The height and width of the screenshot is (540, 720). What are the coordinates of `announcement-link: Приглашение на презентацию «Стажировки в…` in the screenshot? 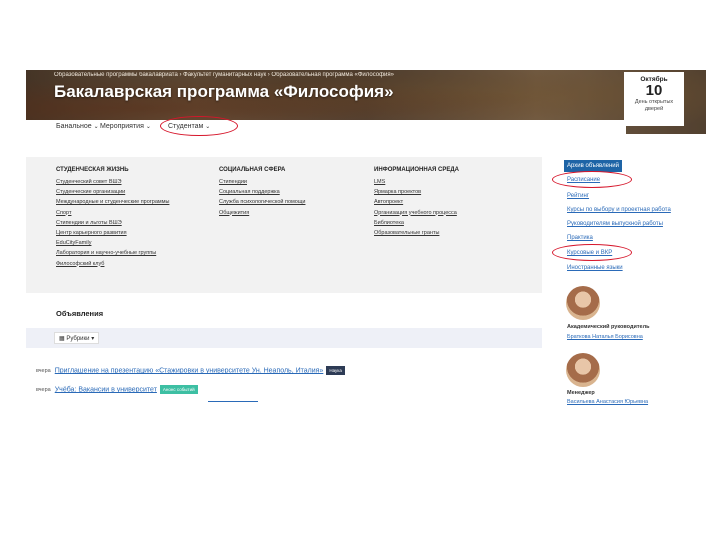 It's located at (189, 370).